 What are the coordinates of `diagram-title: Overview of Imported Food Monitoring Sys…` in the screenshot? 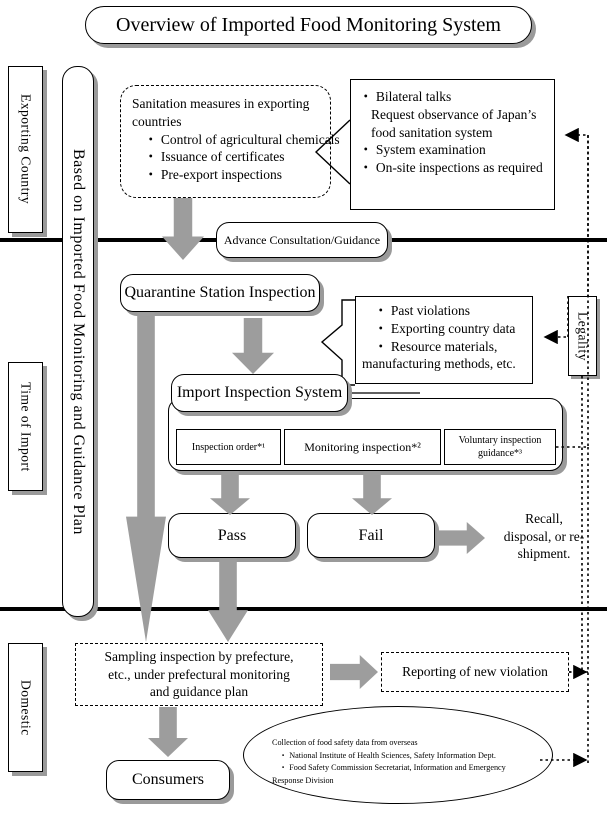 It's located at (308, 25).